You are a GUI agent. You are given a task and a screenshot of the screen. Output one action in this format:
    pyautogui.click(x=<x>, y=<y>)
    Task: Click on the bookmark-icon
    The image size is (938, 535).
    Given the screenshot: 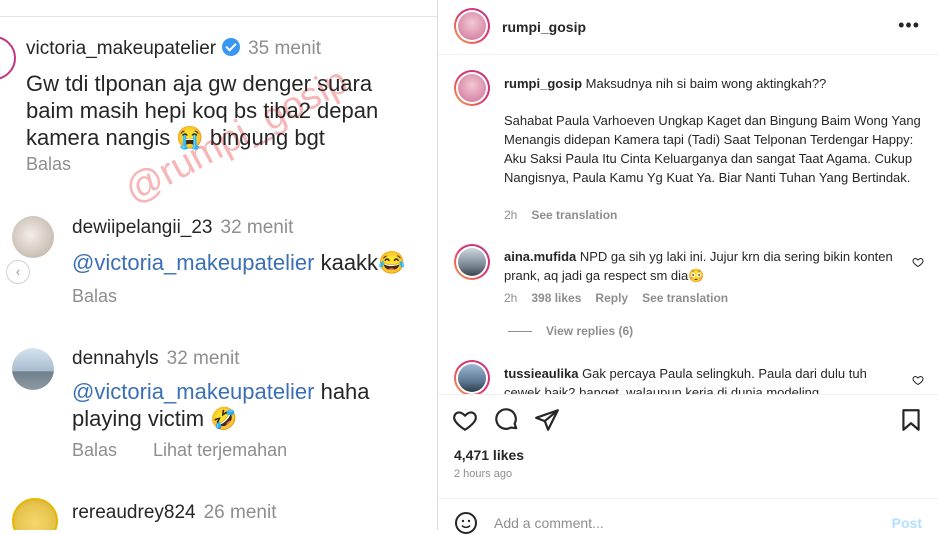 What is the action you would take?
    pyautogui.click(x=911, y=420)
    